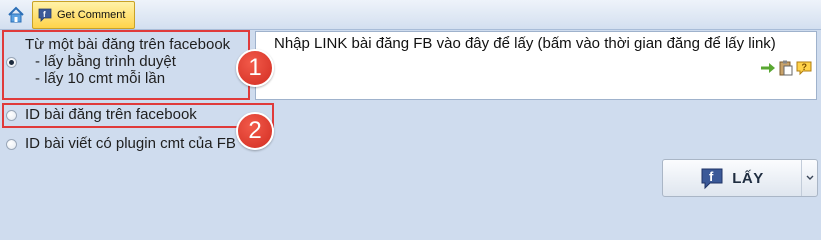 This screenshot has width=821, height=240. I want to click on lay-dropdown-button, so click(809, 178).